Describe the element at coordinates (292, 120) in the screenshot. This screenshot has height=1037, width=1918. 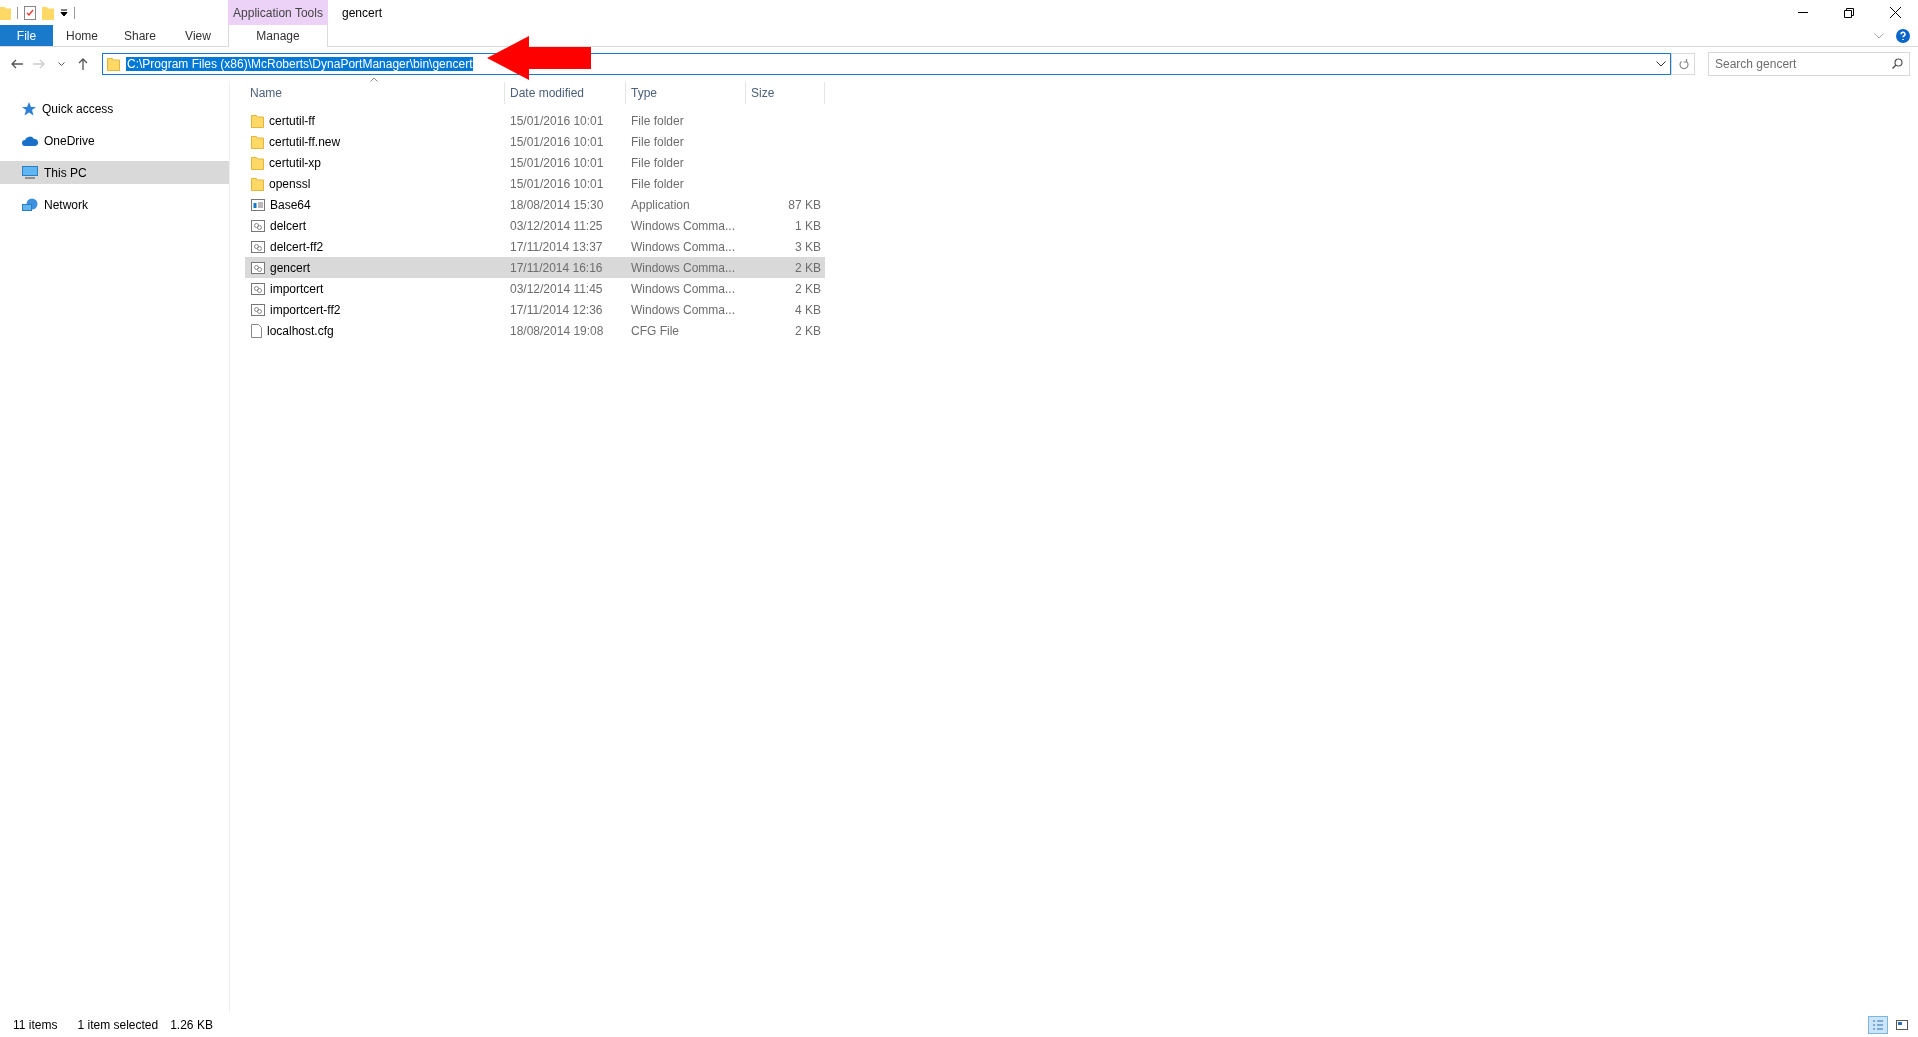
I see `file-name: certutil-ff` at that location.